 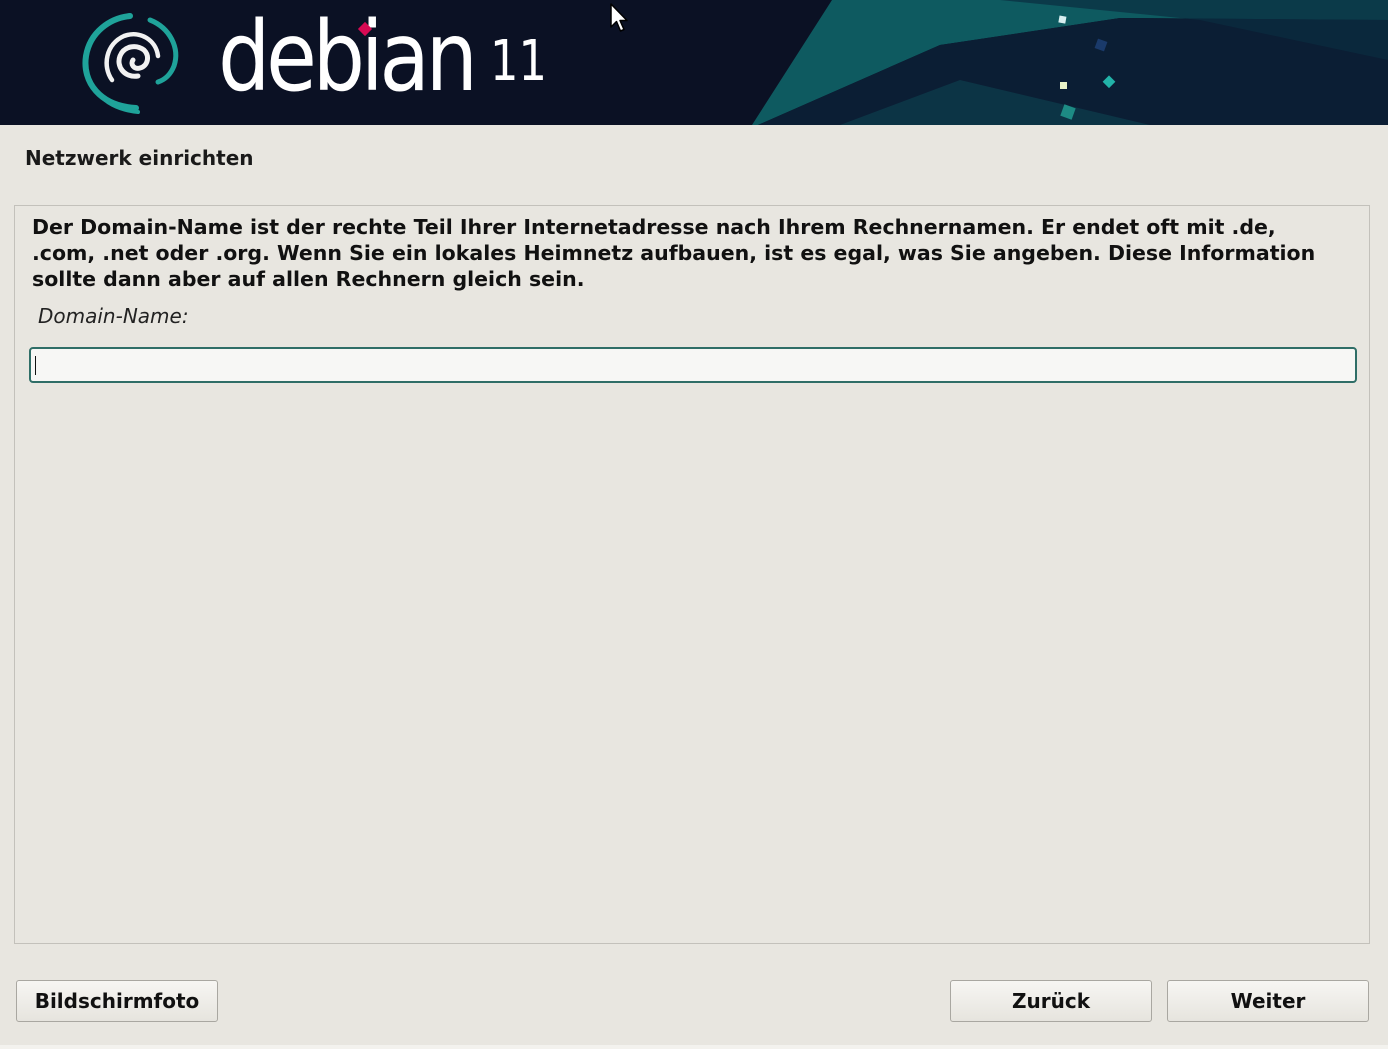 I want to click on domain-name-input, so click(x=693, y=365).